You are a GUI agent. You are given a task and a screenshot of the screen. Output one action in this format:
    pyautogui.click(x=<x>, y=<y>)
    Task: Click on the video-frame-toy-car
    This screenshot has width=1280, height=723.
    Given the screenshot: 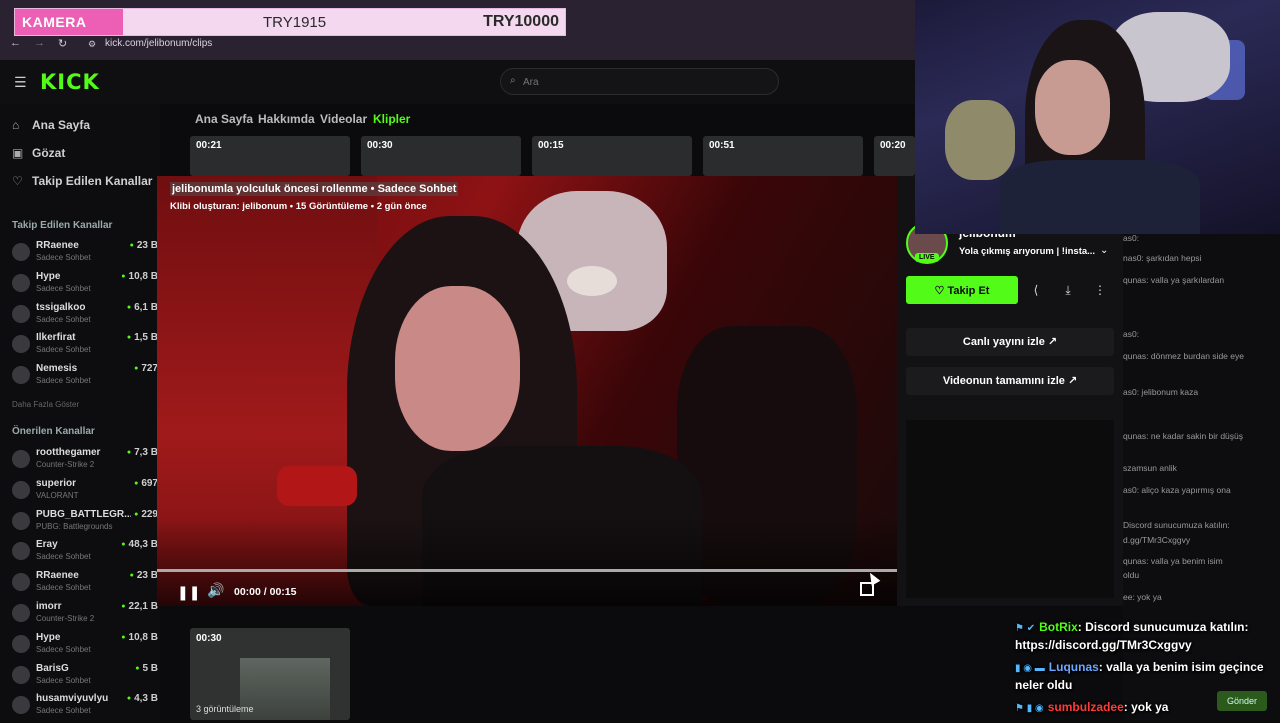 What is the action you would take?
    pyautogui.click(x=317, y=486)
    